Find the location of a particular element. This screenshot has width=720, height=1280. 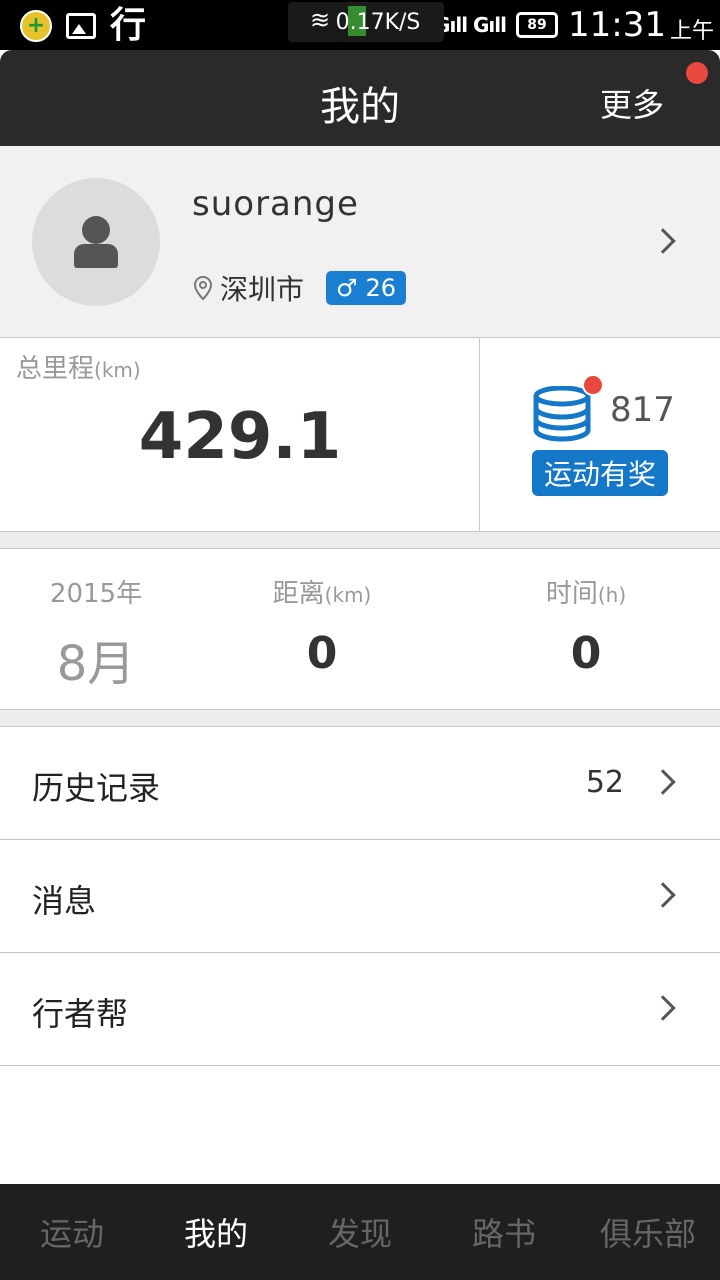

nav-tab-routes: 路书 is located at coordinates (504, 1232).